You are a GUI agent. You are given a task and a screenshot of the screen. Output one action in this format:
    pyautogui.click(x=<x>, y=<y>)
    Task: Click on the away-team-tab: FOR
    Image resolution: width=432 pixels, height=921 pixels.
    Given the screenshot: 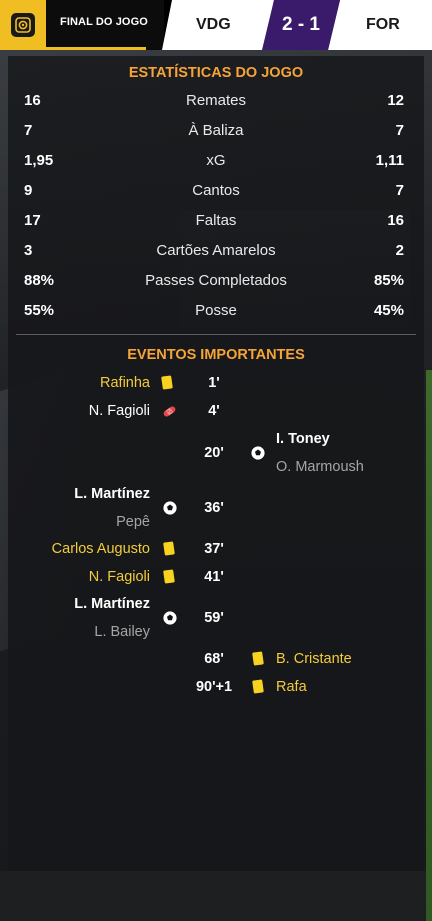 What is the action you would take?
    pyautogui.click(x=380, y=25)
    